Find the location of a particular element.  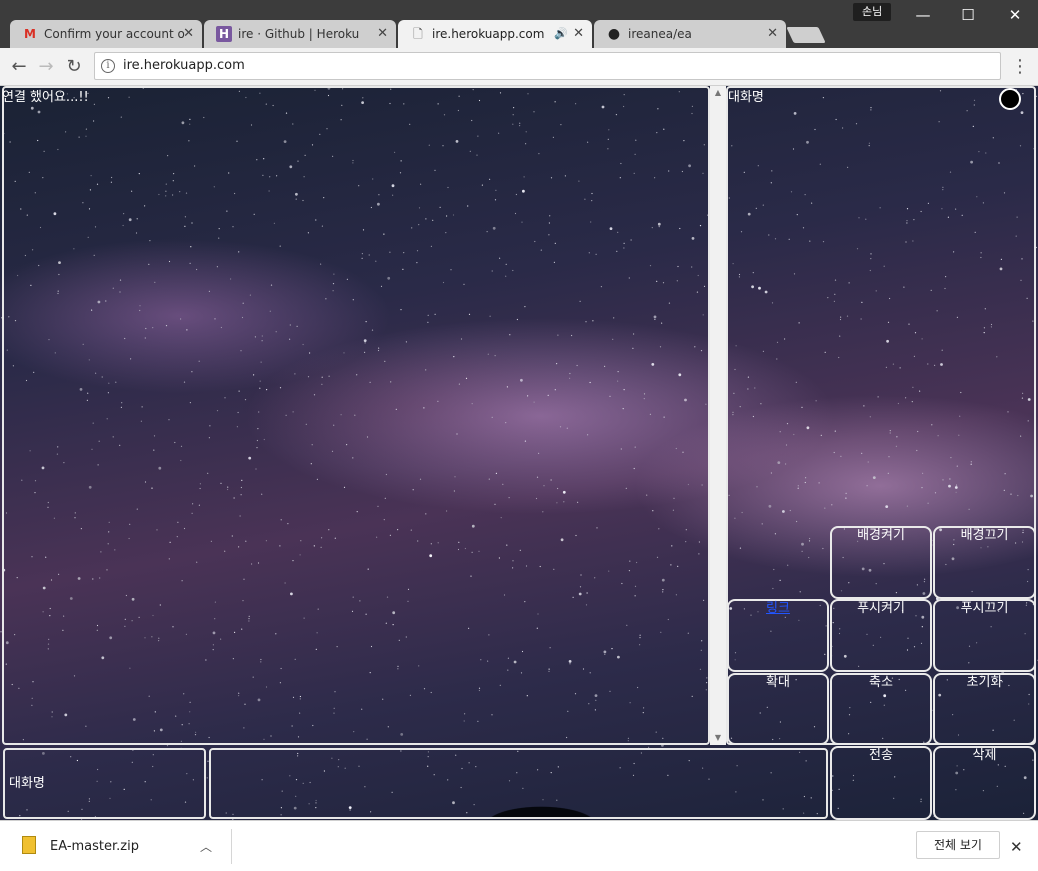

status-circle-button is located at coordinates (1010, 99).